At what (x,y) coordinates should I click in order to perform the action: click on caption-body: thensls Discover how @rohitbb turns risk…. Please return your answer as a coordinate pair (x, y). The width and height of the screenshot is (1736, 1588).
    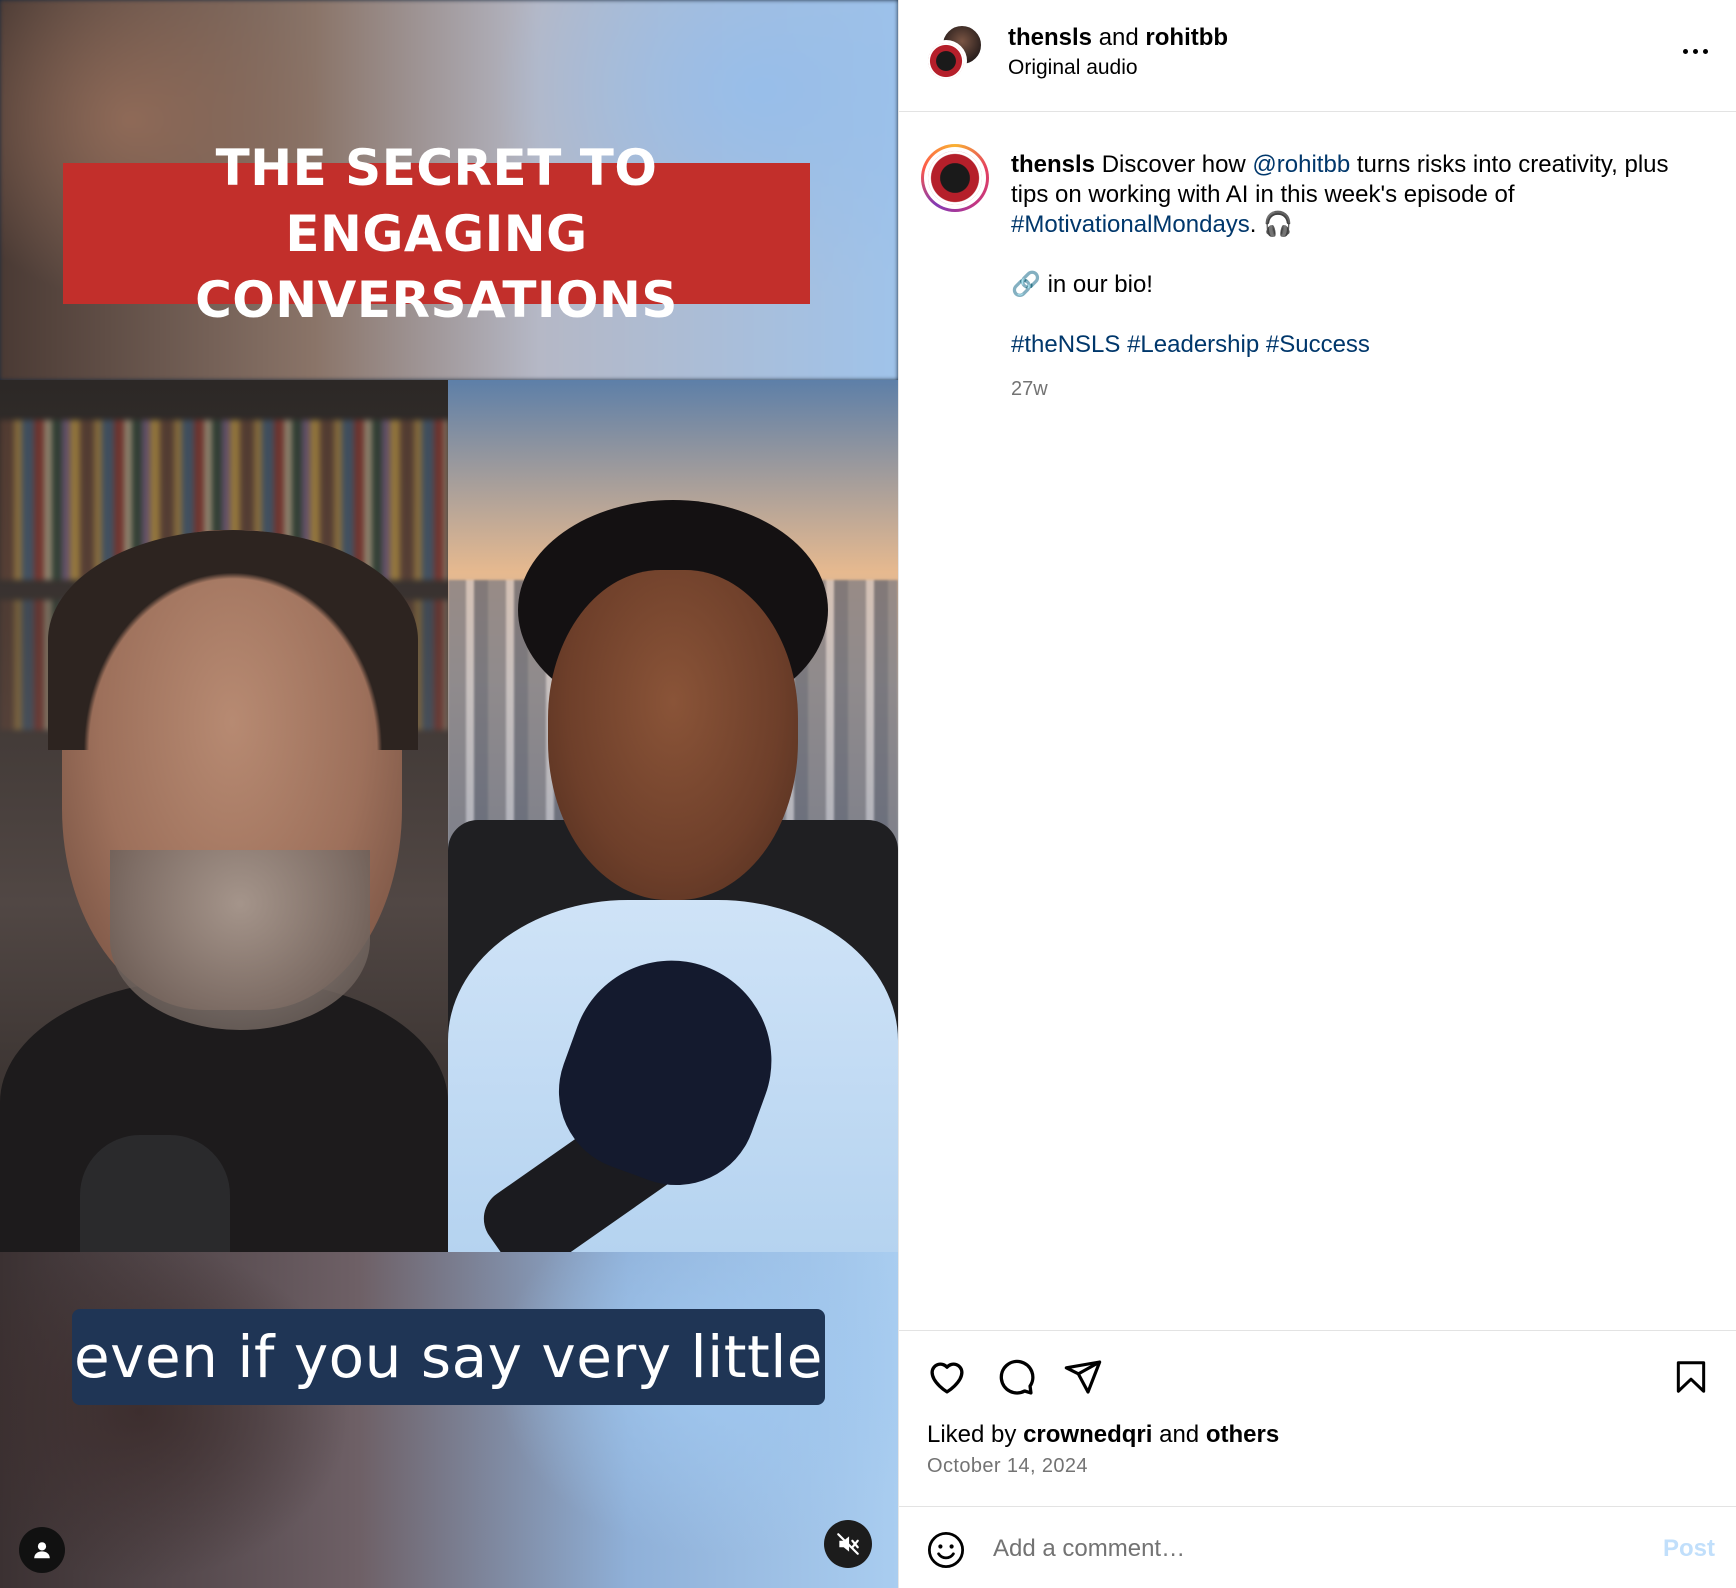
    Looking at the image, I should click on (1361, 277).